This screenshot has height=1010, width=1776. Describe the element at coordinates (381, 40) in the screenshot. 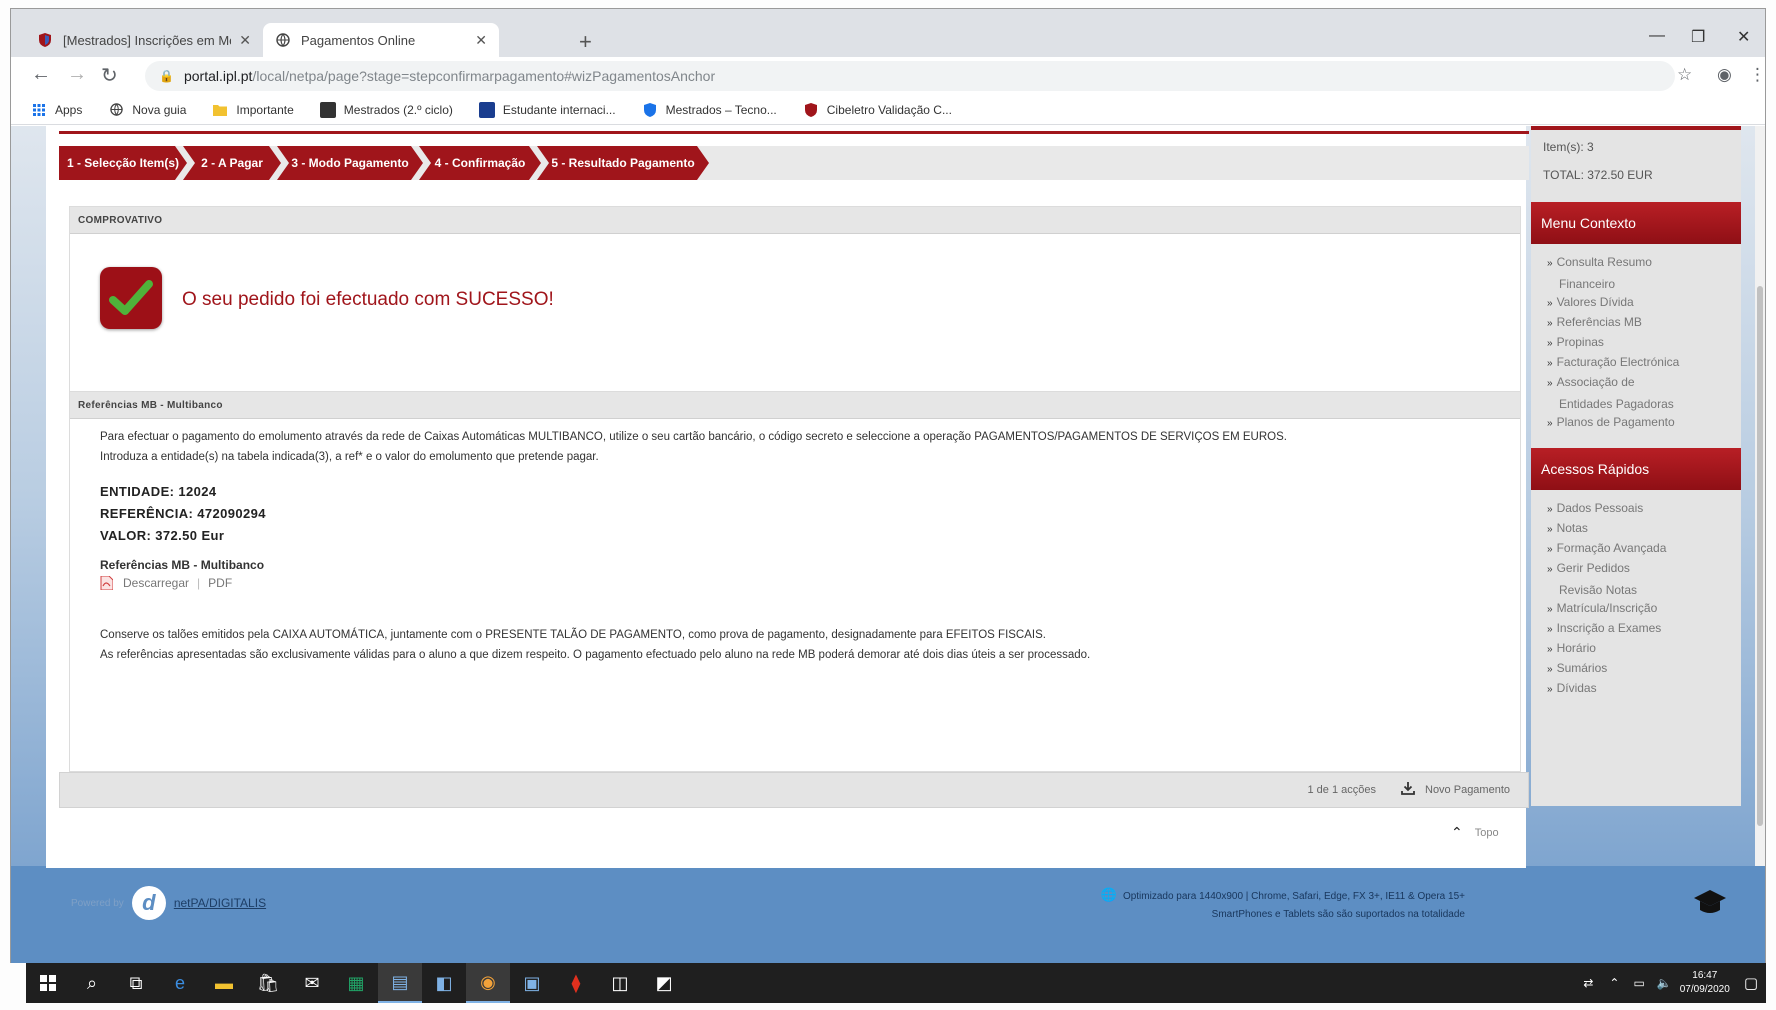

I see `tab-pagamentos: Pagamentos Online ✕` at that location.